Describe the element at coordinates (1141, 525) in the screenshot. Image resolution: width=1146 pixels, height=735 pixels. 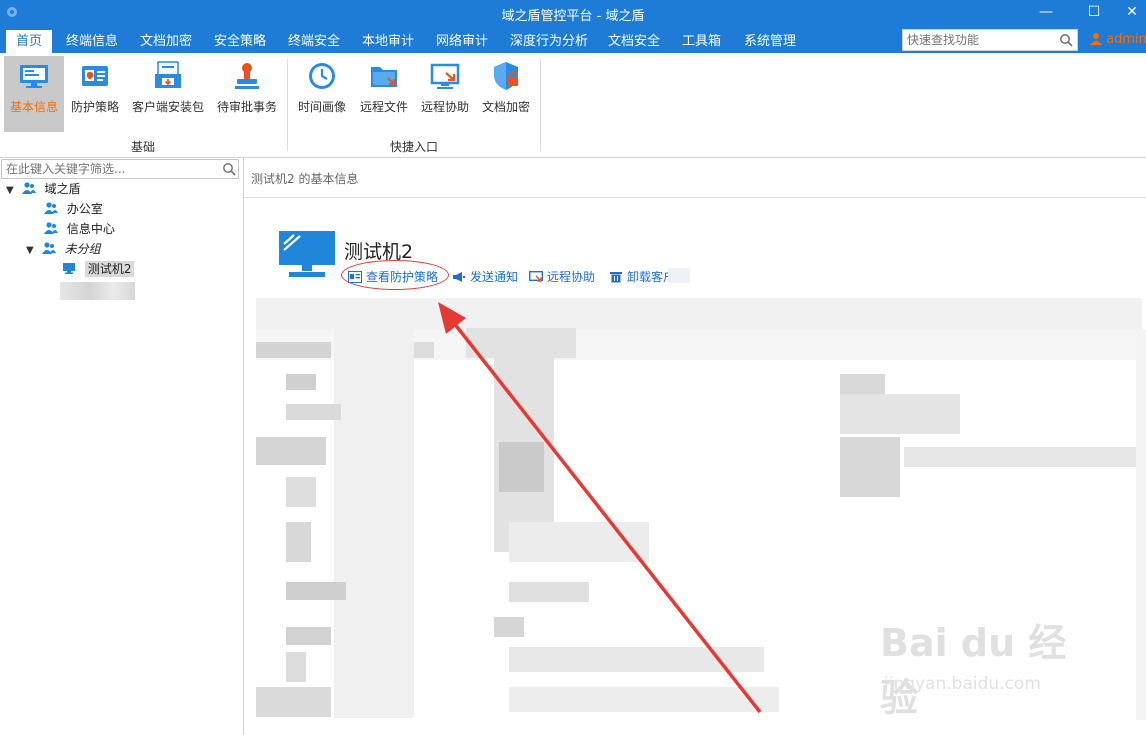
I see `vertical-scrollbar` at that location.